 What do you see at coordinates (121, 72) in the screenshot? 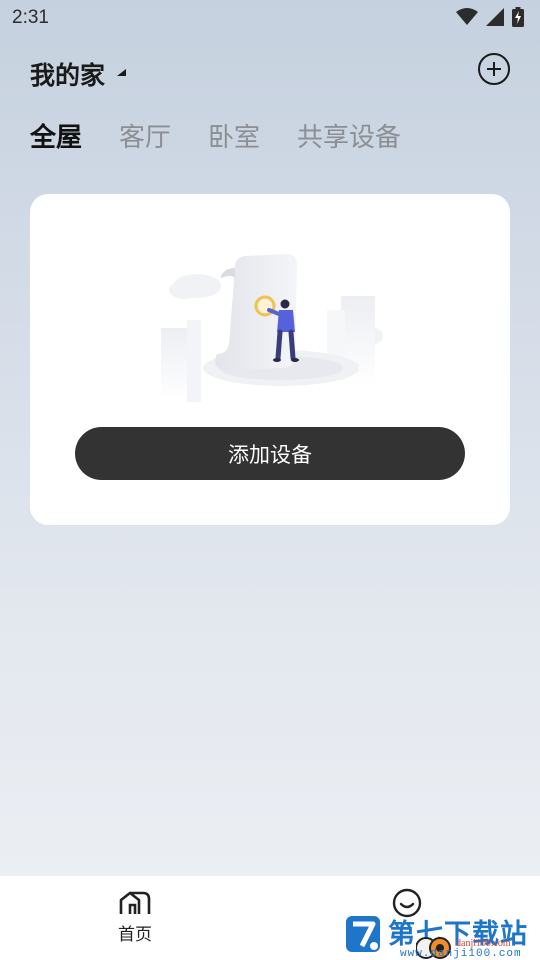
I see `caret-icon` at bounding box center [121, 72].